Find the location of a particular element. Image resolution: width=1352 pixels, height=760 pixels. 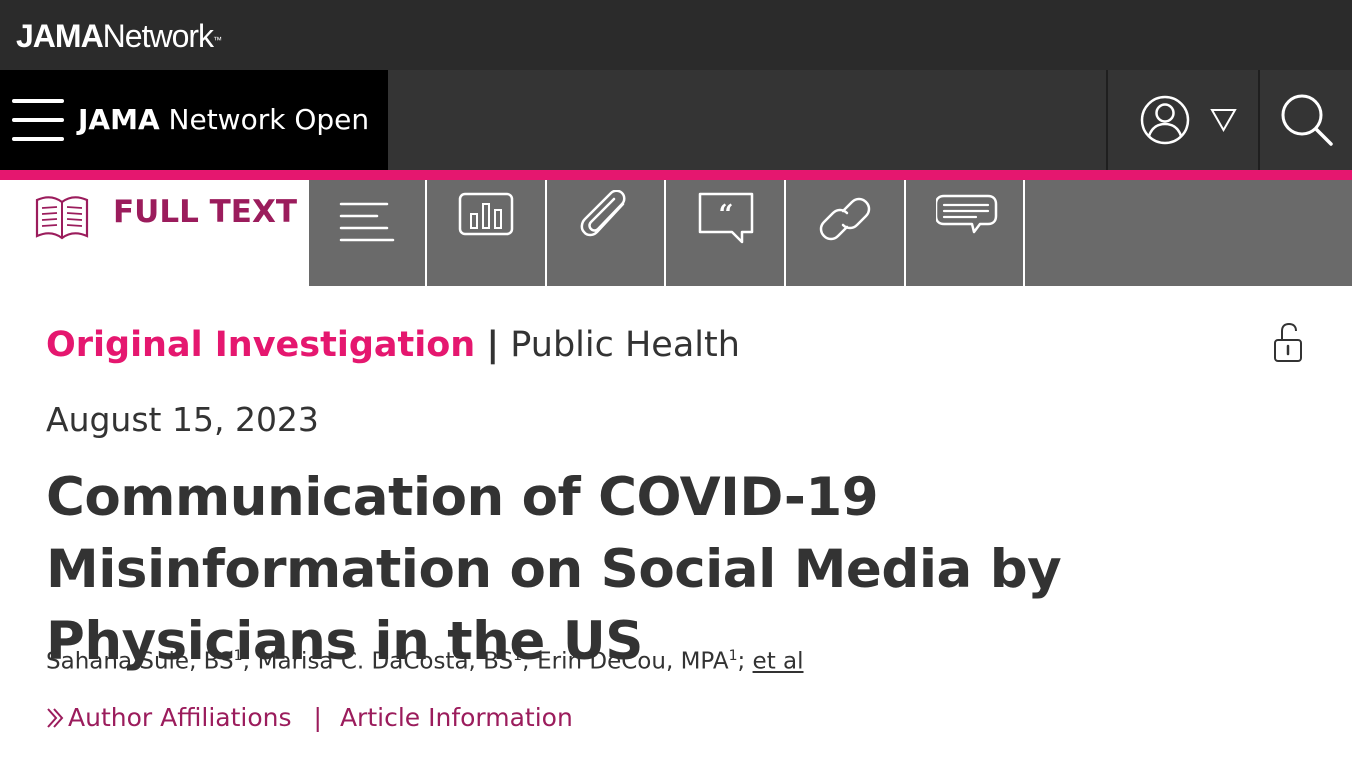

author-affiliations-link: Author Affiliations is located at coordinates (180, 717).